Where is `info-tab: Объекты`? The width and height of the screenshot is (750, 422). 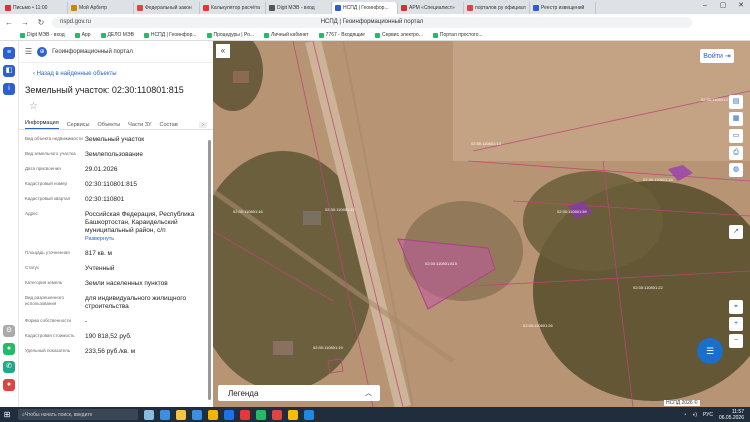 info-tab: Объекты is located at coordinates (108, 125).